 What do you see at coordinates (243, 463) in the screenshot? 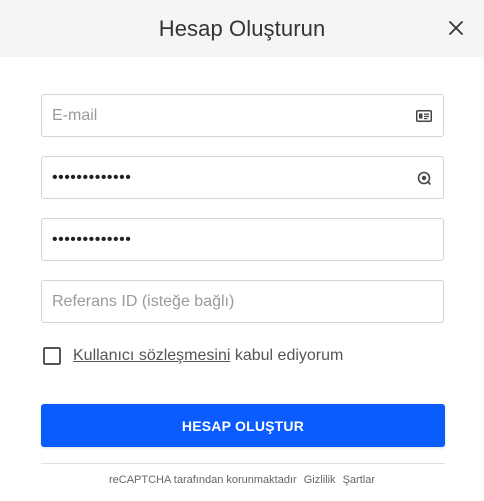
I see `footer-divider` at bounding box center [243, 463].